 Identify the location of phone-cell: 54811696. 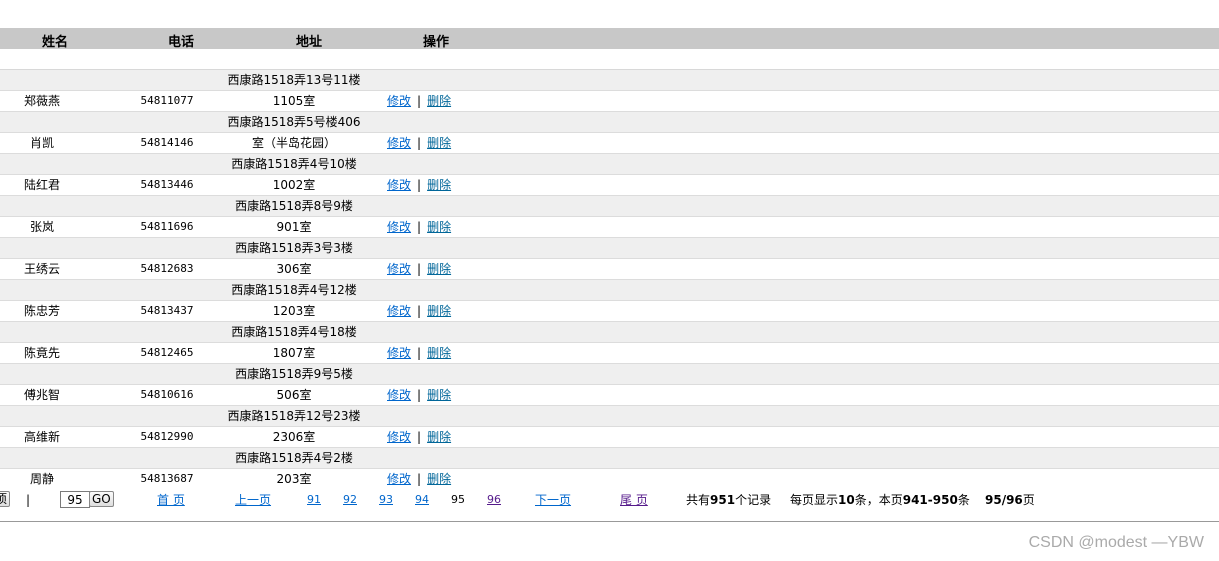
(167, 226).